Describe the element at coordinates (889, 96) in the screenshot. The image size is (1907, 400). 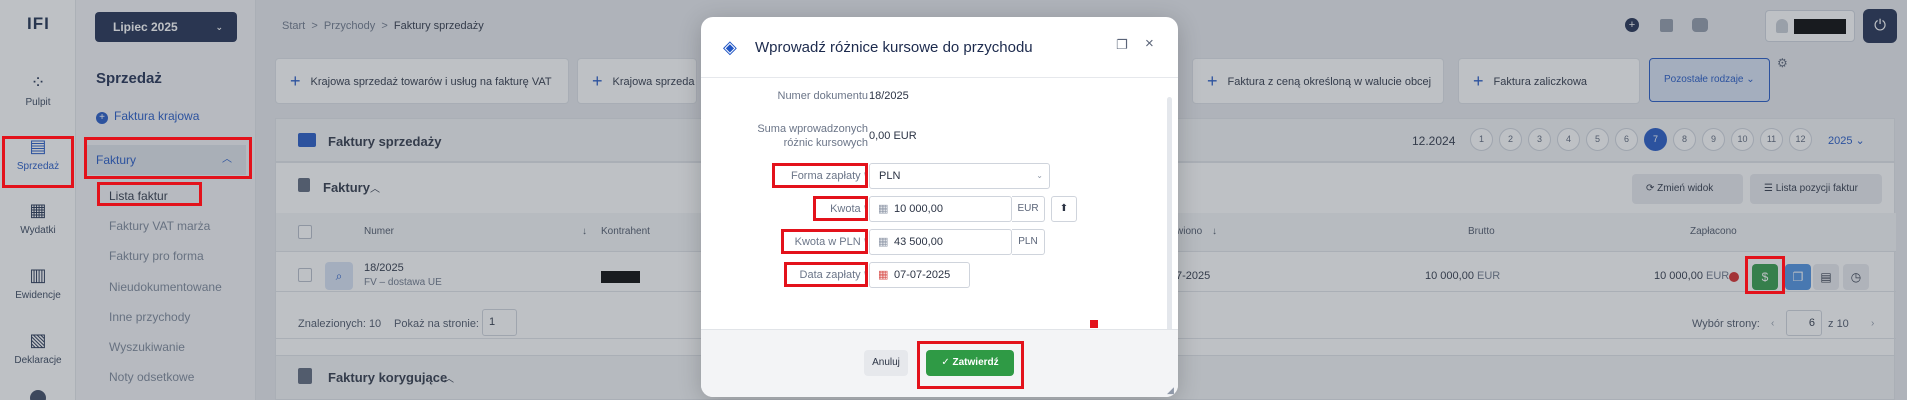
I see `doc-number-value: 18/2025` at that location.